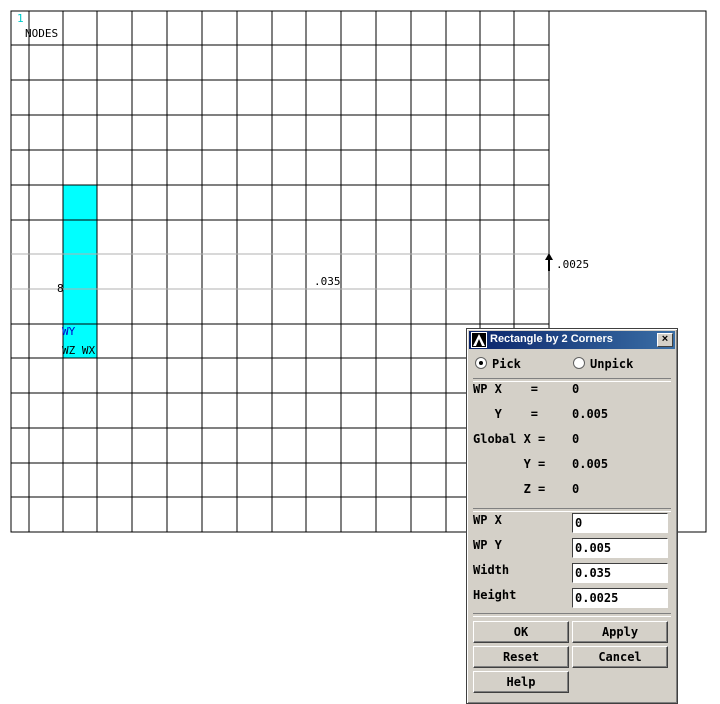  Describe the element at coordinates (521, 682) in the screenshot. I see `help-button: Help` at that location.